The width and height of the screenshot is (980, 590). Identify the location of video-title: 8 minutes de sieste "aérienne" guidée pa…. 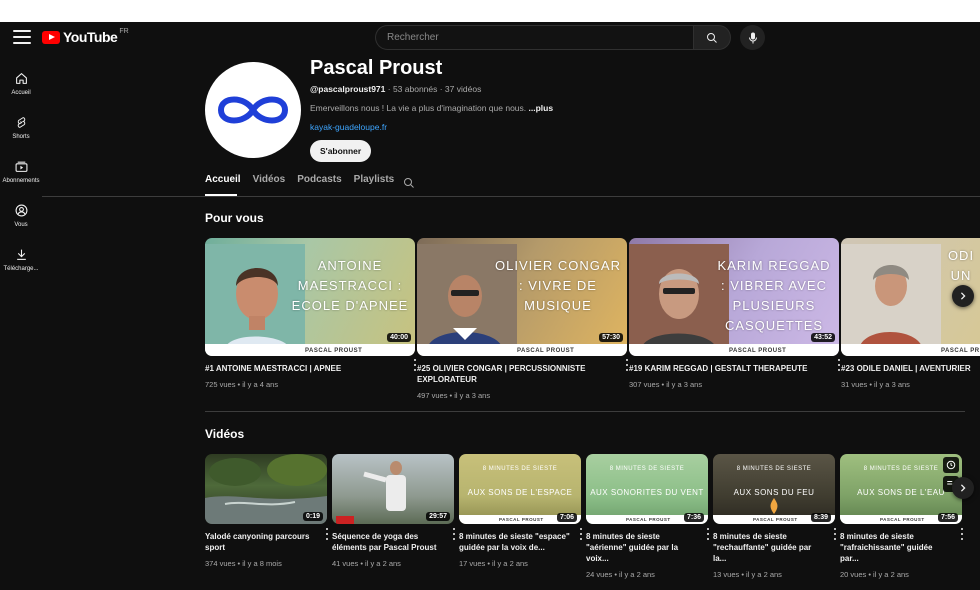
(642, 547).